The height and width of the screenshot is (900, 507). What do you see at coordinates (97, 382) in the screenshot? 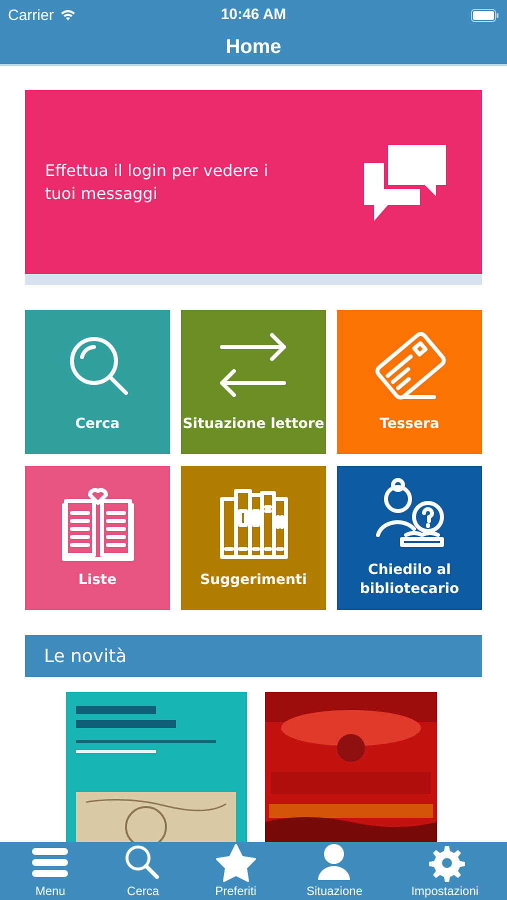
I see `menu-tile: Cerca` at bounding box center [97, 382].